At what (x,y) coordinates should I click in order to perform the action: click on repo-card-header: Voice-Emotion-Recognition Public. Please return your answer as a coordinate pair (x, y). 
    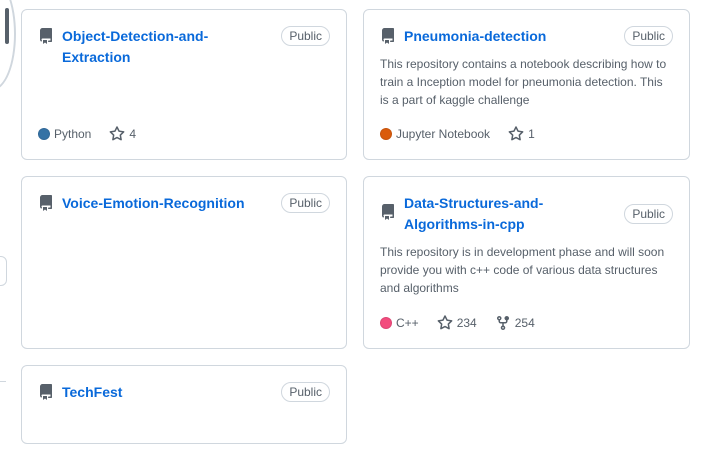
    Looking at the image, I should click on (184, 203).